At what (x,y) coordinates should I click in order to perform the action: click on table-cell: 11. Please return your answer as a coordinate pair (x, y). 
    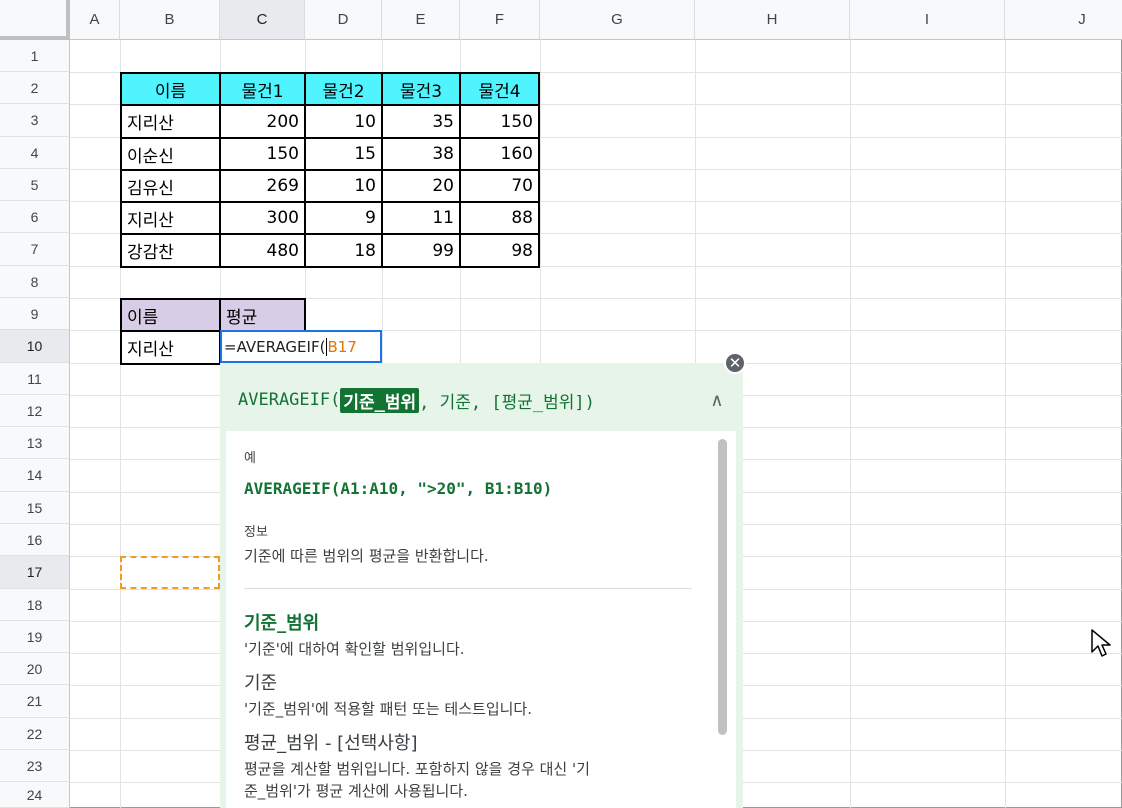
    Looking at the image, I should click on (421, 218).